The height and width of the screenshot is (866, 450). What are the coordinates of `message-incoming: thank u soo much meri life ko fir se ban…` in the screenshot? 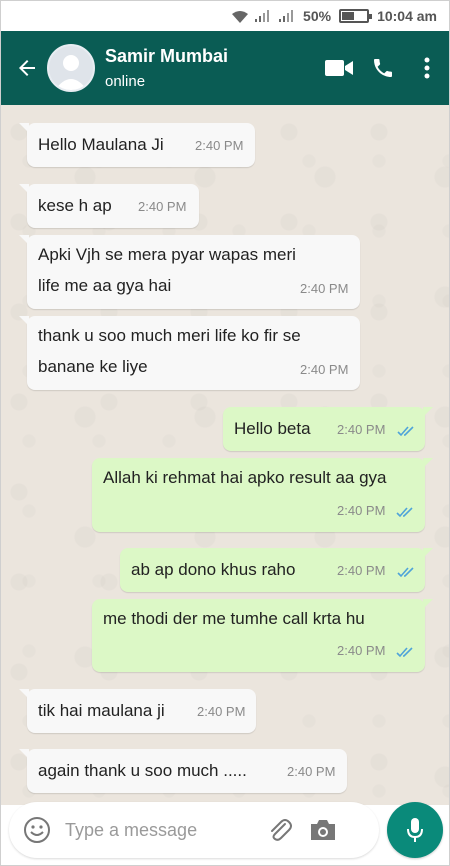 It's located at (189, 353).